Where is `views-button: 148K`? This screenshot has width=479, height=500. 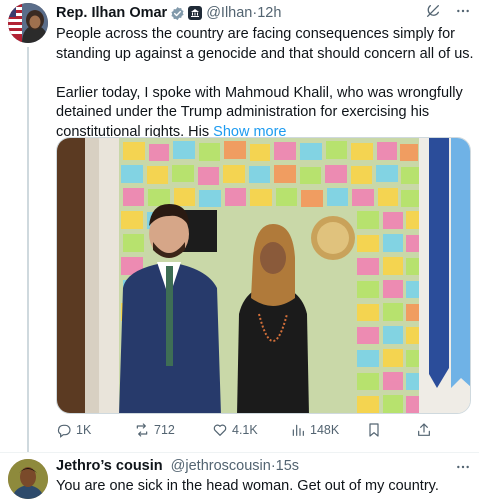 views-button: 148K is located at coordinates (328, 430).